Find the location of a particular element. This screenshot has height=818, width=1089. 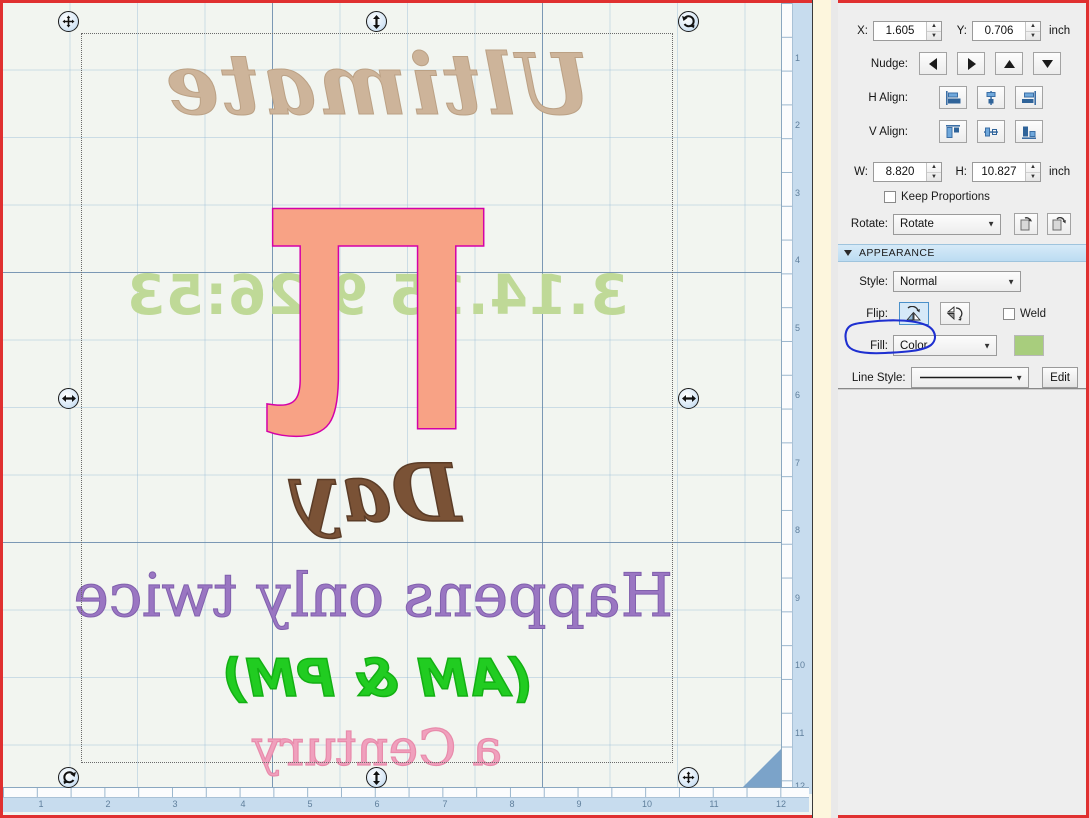

ruler-h-label: 6 is located at coordinates (377, 804).